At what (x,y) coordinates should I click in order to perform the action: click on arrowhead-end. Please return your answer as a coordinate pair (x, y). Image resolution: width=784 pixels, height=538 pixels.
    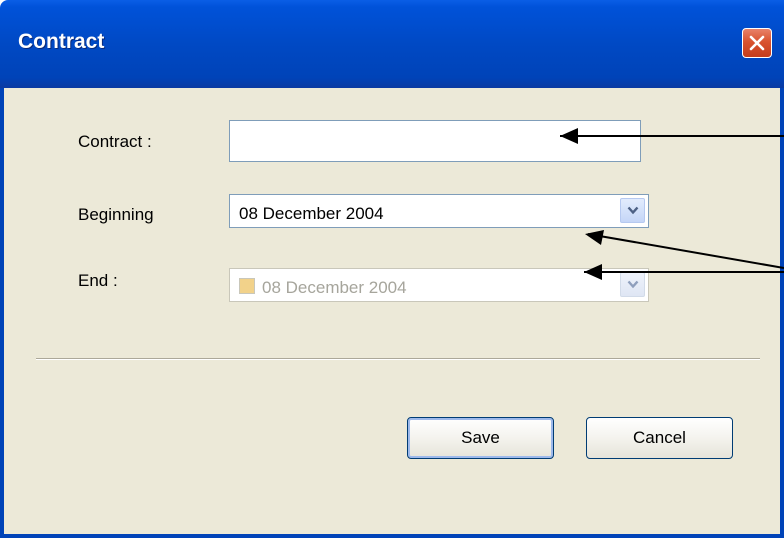
    Looking at the image, I should click on (593, 272).